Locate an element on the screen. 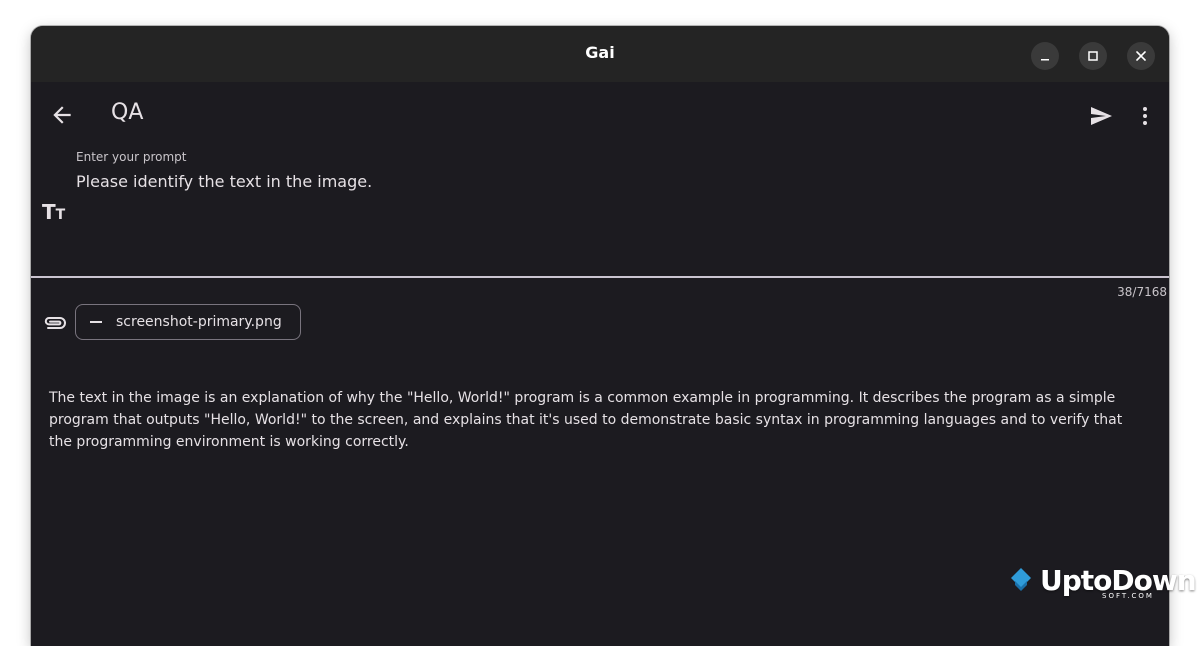 Image resolution: width=1200 pixels, height=646 pixels. text-format-icon: TT is located at coordinates (54, 212).